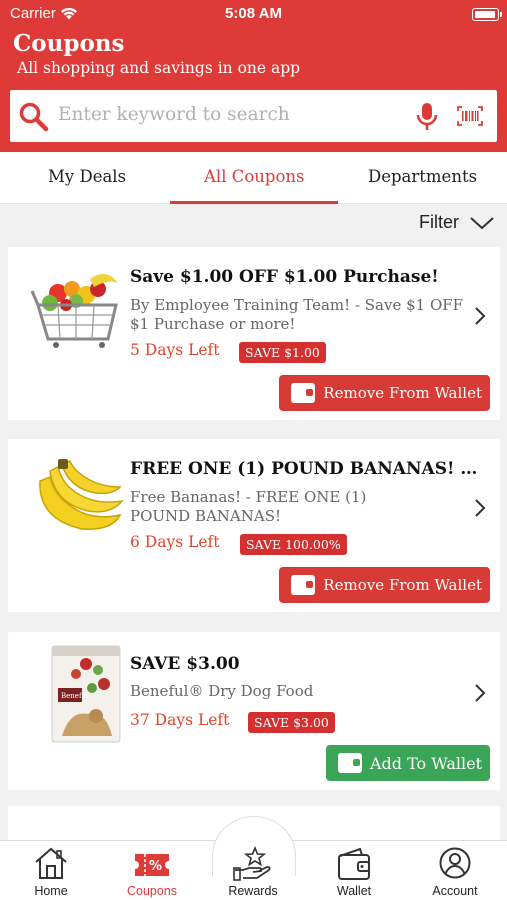 The height and width of the screenshot is (900, 507). Describe the element at coordinates (427, 117) in the screenshot. I see `microphone-icon` at that location.